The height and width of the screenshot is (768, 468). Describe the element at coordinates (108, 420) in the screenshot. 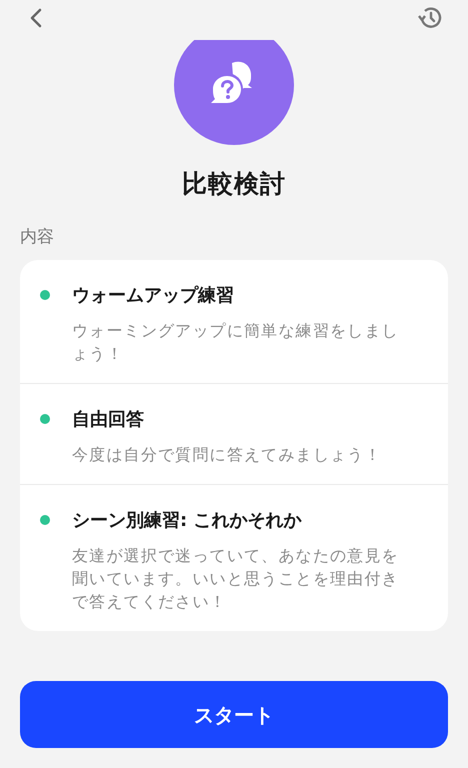

I see `item-title: 自由回答` at that location.